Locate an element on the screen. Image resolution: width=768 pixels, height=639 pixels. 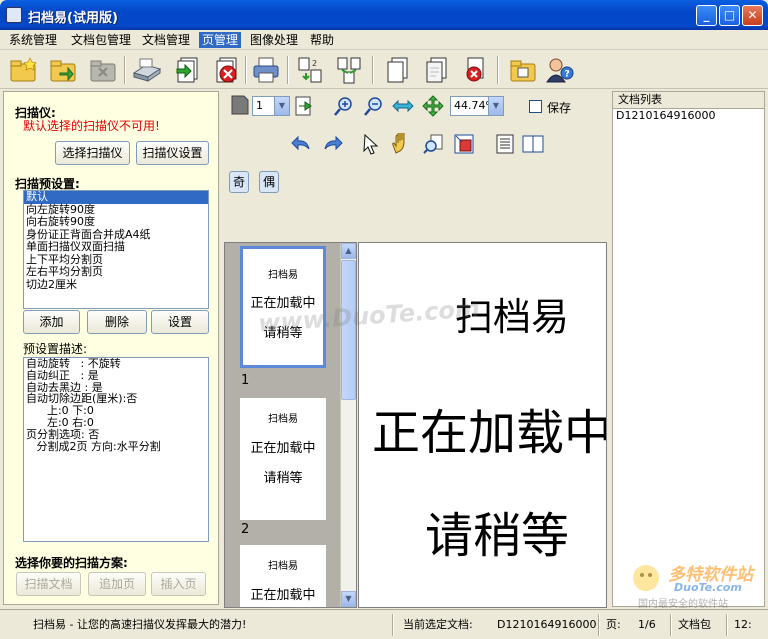
user-help-icon: ? is located at coordinates (559, 70).